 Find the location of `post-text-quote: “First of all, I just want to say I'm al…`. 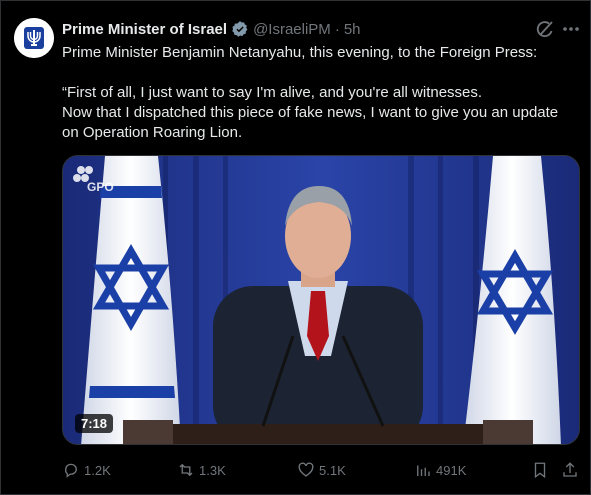

post-text-quote: “First of all, I just want to say I'm al… is located at coordinates (310, 112).